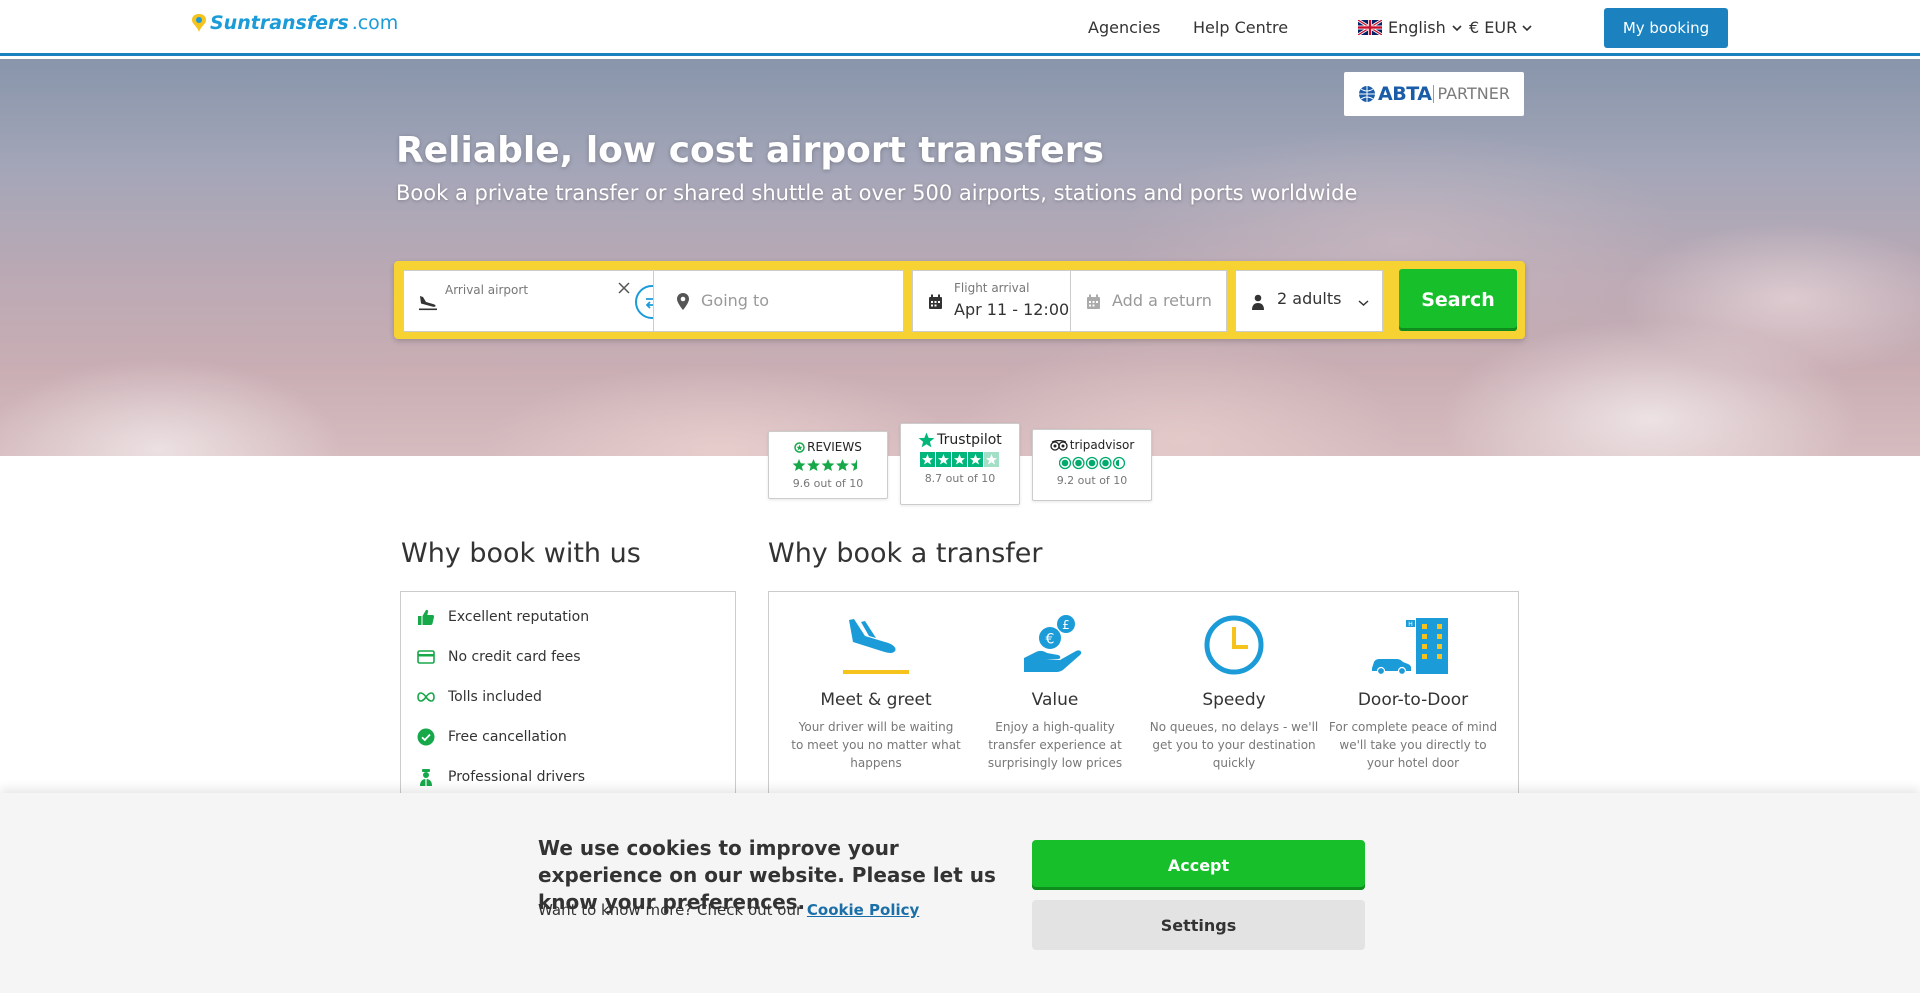 Image resolution: width=1920 pixels, height=993 pixels. I want to click on reviews-badge: REVIEWS 9.6 out of 10, so click(828, 465).